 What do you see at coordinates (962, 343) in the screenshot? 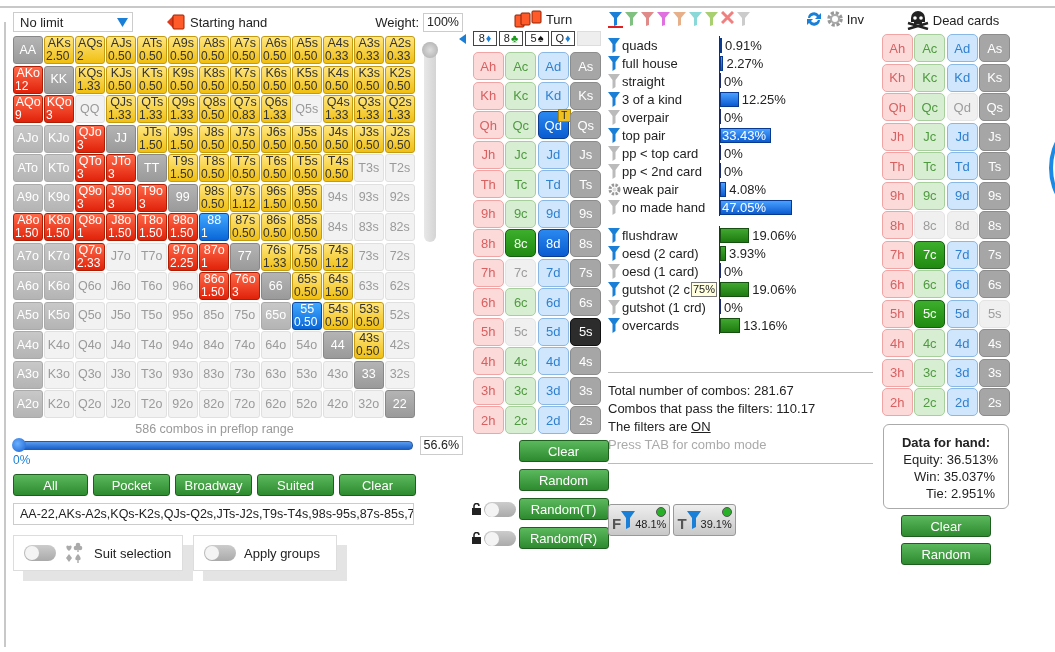
I see `card-button: 4d` at bounding box center [962, 343].